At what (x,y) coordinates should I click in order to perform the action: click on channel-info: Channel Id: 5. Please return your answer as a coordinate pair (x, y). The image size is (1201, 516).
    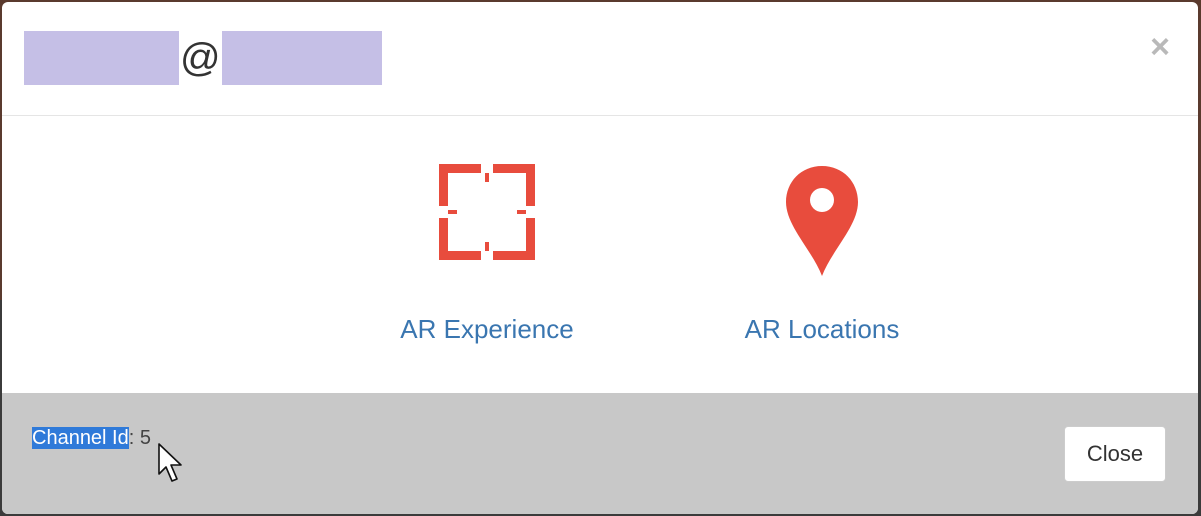
    Looking at the image, I should click on (91, 438).